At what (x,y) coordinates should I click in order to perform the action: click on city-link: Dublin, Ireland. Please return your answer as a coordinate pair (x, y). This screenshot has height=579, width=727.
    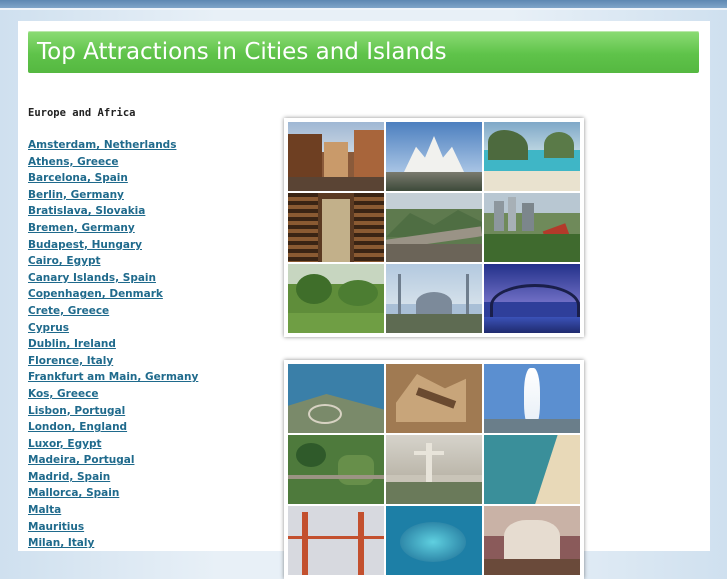
    Looking at the image, I should click on (72, 344).